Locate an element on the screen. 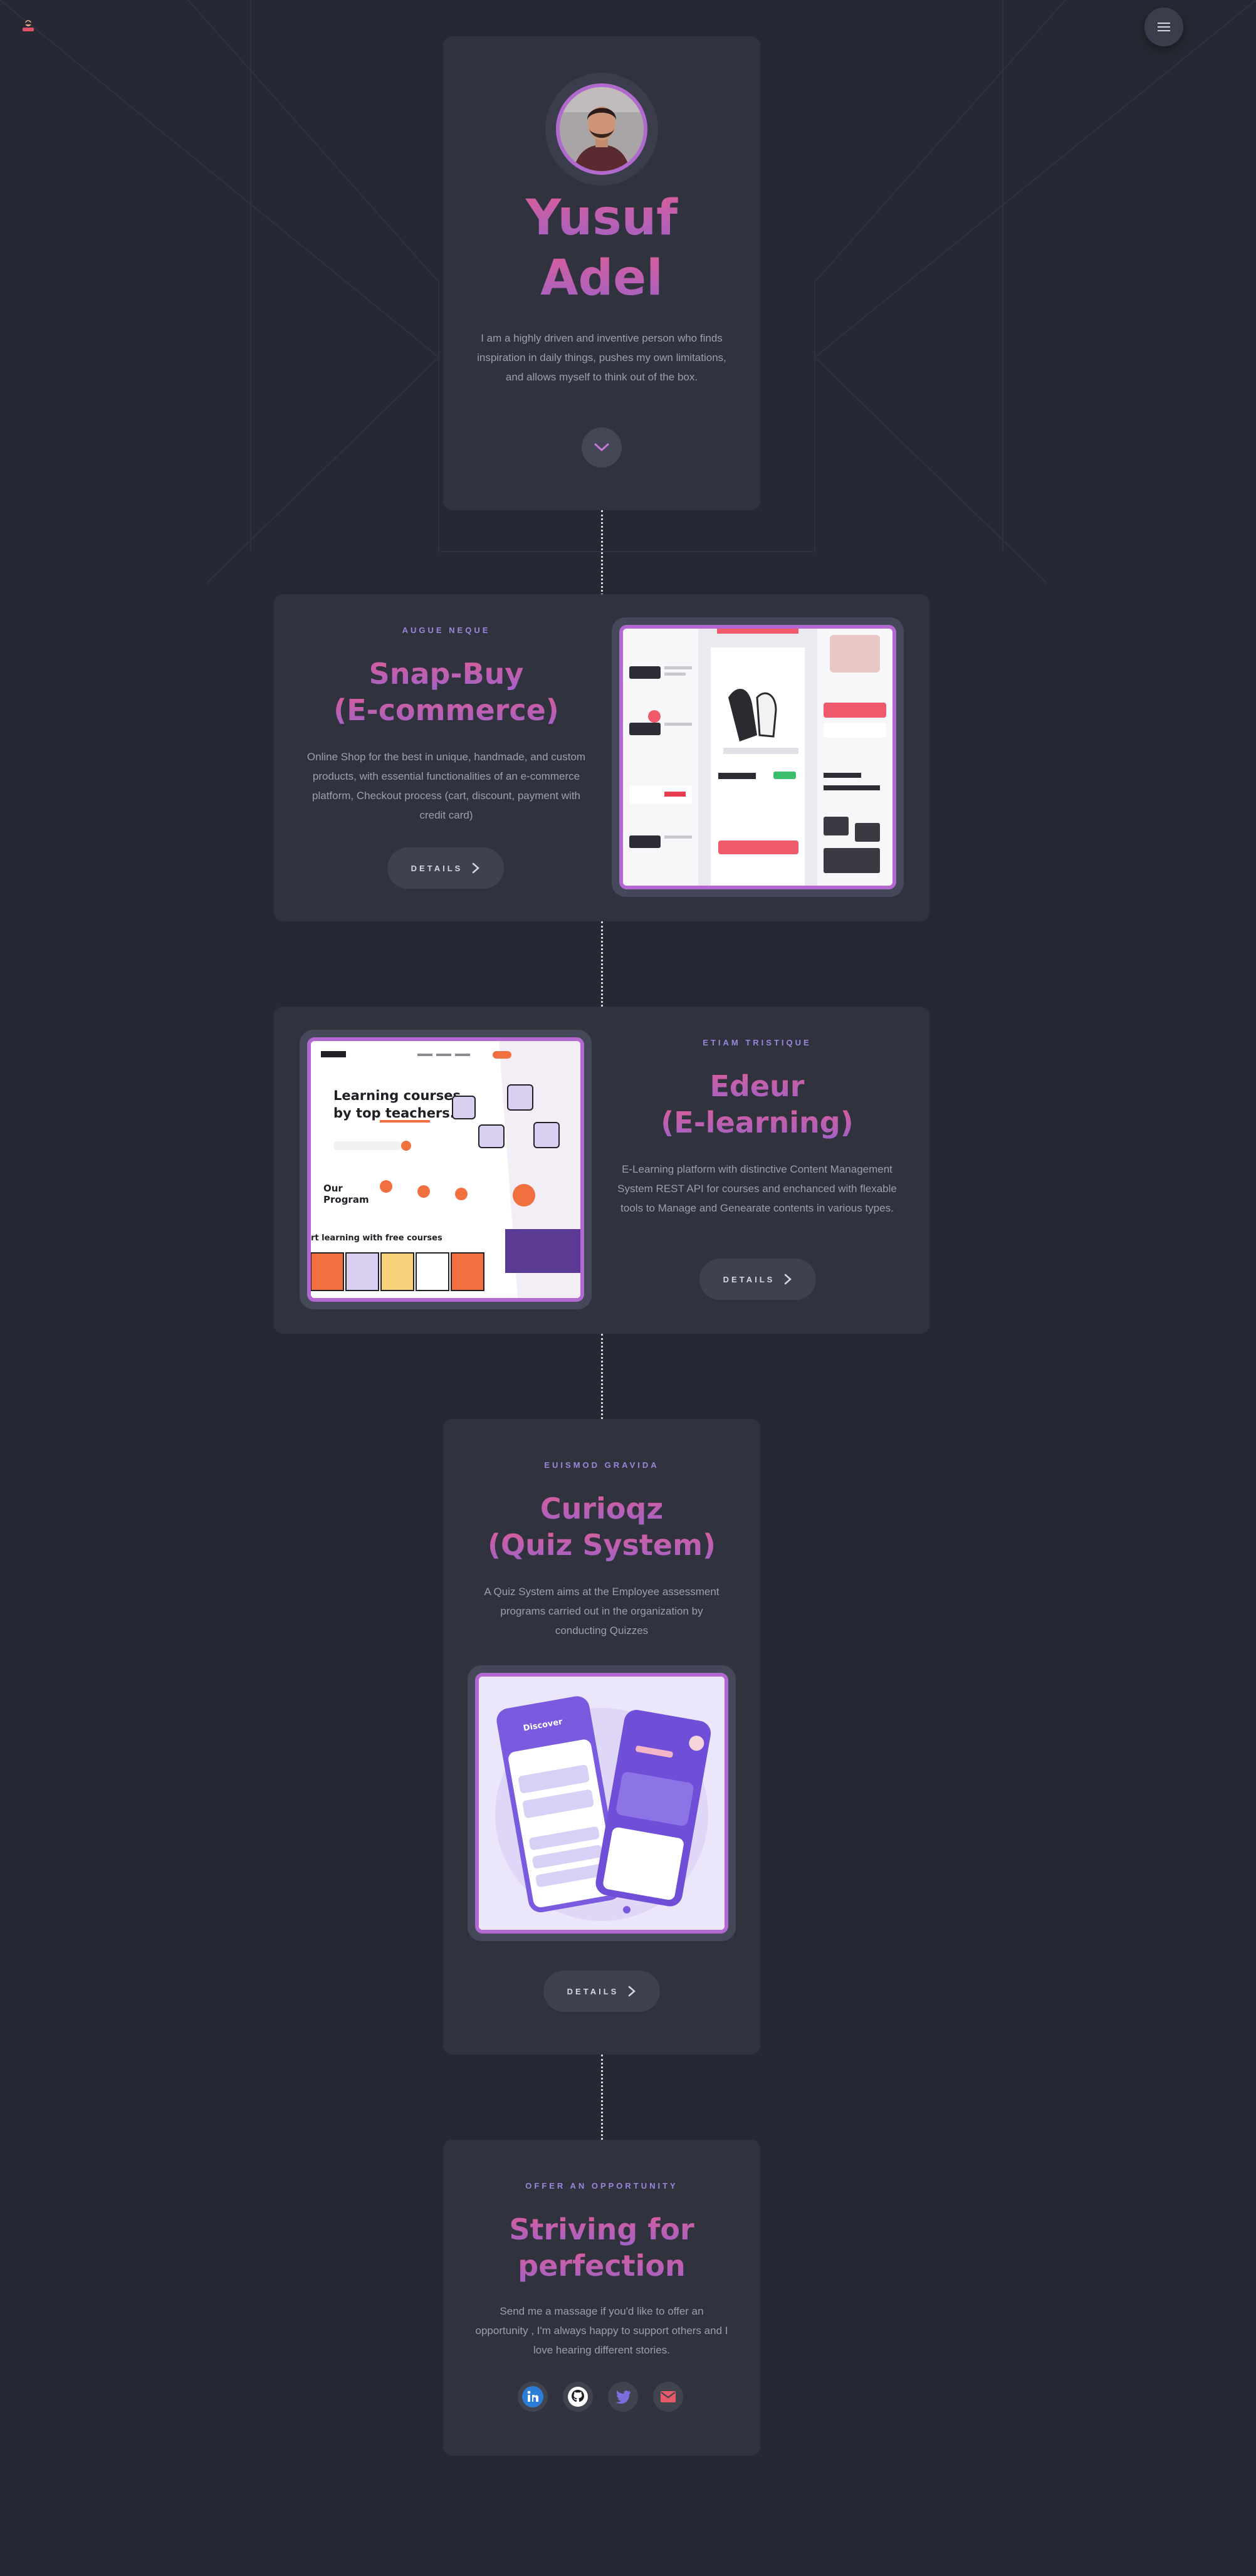 The image size is (1256, 2576). project-subtitle: (E-learning) is located at coordinates (757, 1122).